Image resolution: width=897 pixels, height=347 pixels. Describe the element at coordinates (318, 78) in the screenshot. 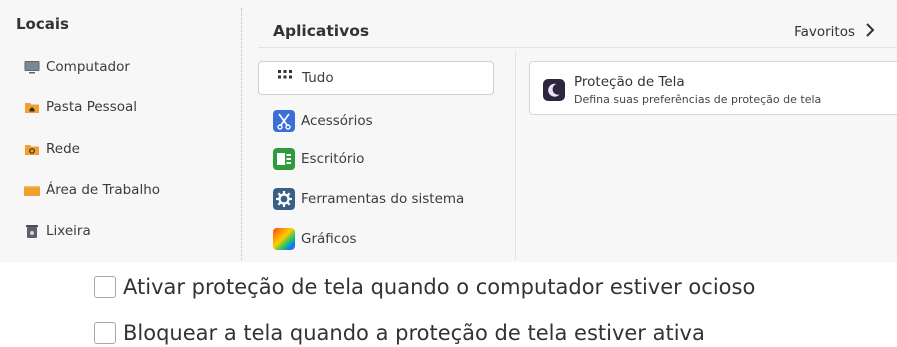

I see `category-label: Tudo` at that location.